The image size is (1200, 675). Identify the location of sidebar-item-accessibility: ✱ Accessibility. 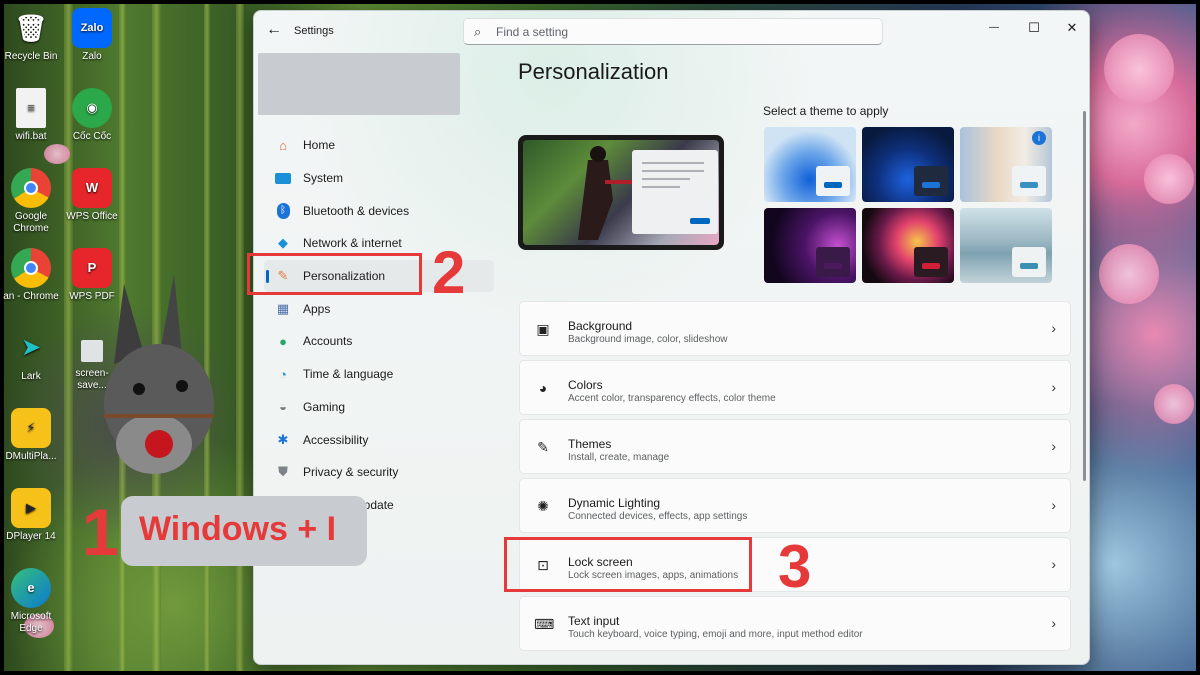
(379, 439).